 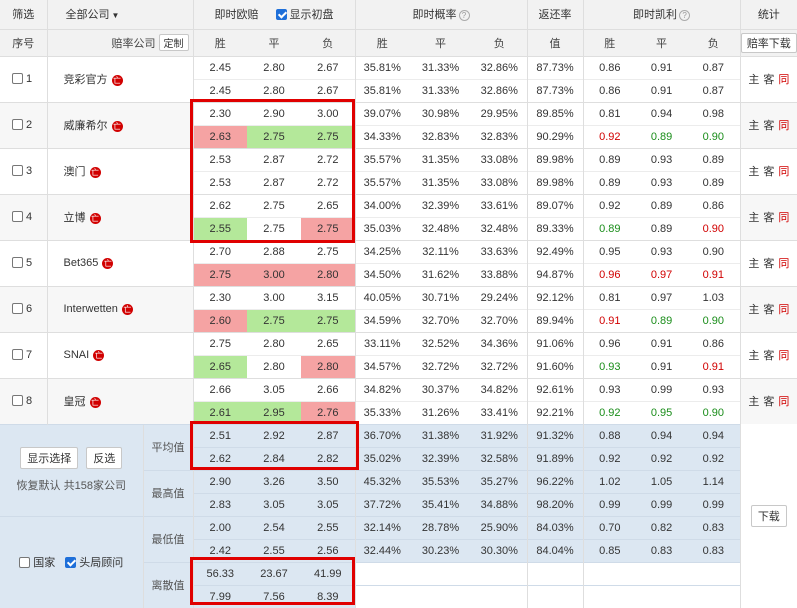 I want to click on odds-win-header: 胜, so click(x=220, y=43).